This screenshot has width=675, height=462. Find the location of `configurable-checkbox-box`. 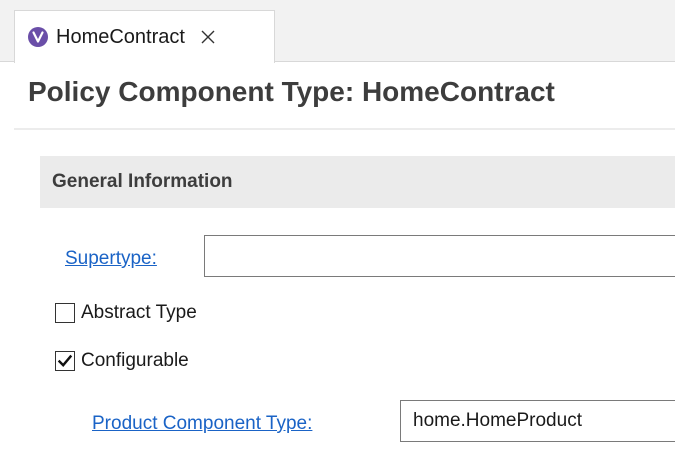

configurable-checkbox-box is located at coordinates (65, 361).